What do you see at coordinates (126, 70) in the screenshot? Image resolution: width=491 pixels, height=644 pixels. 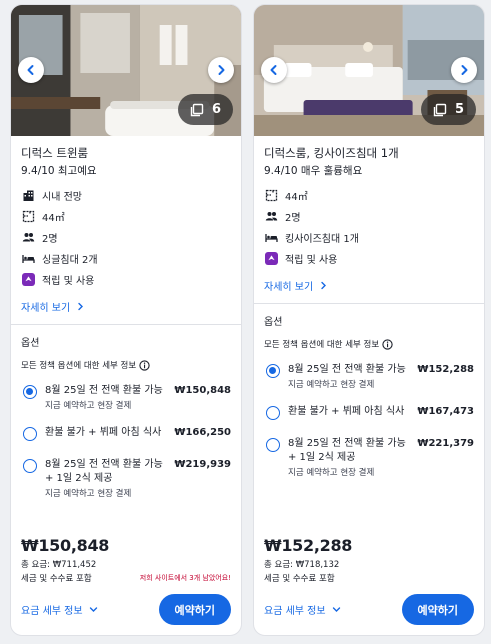 I see `room-photo: 6` at bounding box center [126, 70].